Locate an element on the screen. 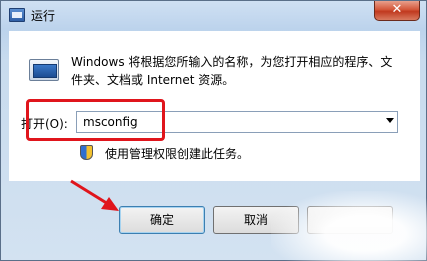  ok-button: 确定 is located at coordinates (162, 220).